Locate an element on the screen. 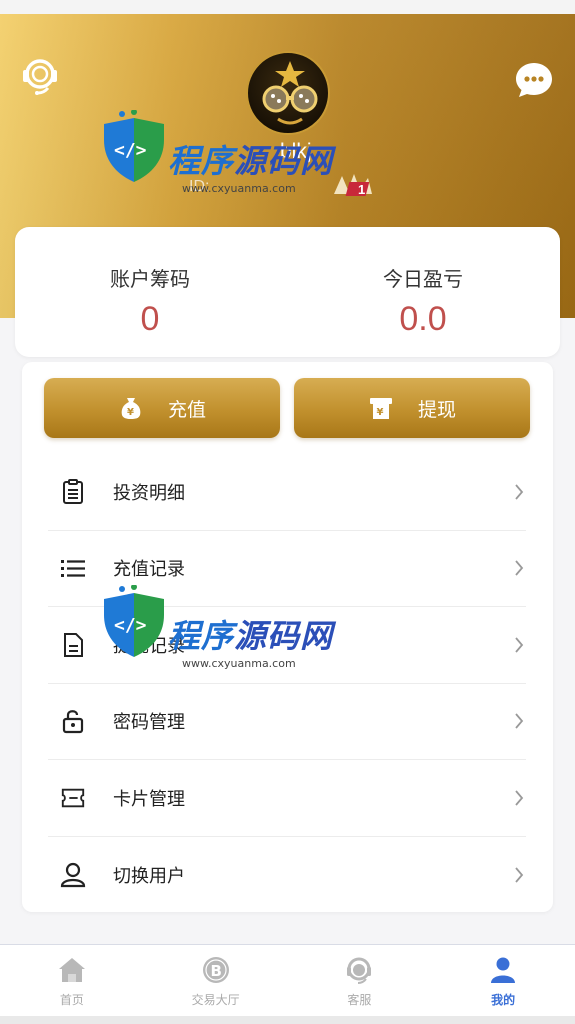 Image resolution: width=575 pixels, height=1024 pixels. atm-icon: ¥ is located at coordinates (381, 408).